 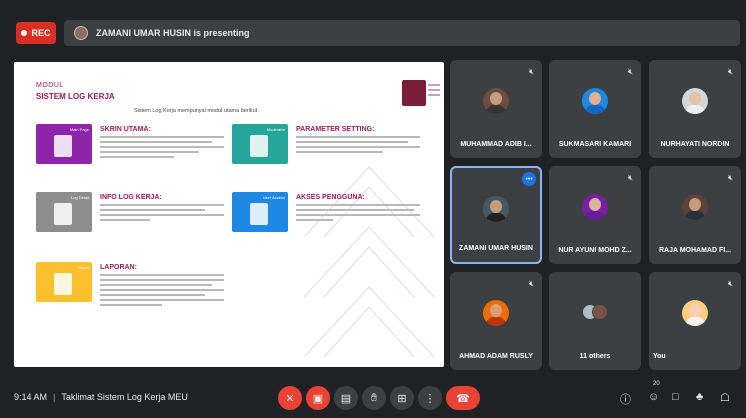 What do you see at coordinates (414, 93) in the screenshot?
I see `university-logo` at bounding box center [414, 93].